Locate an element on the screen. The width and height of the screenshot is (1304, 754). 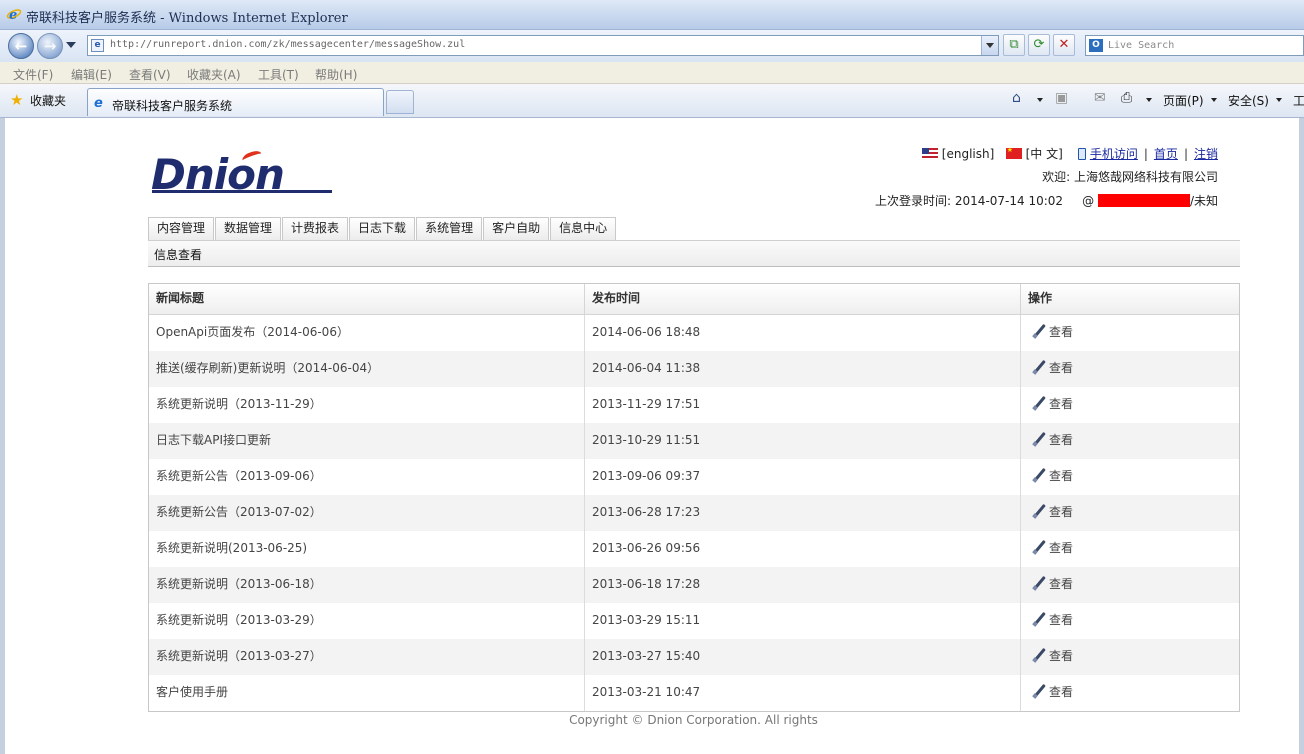
welcome-text: 欢迎: 上海悠哉网络科技有限公司 is located at coordinates (1130, 177).